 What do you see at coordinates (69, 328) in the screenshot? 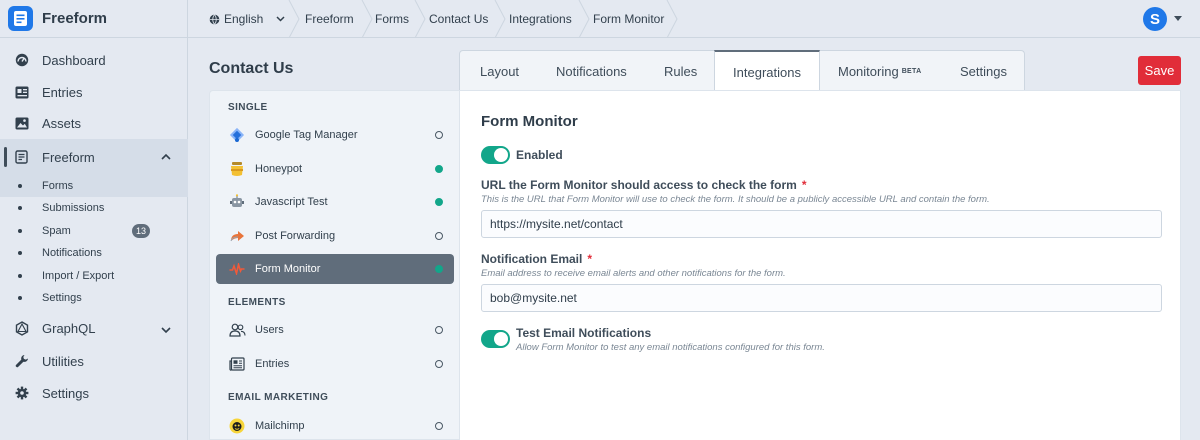
I see `nav-label: GraphQL` at bounding box center [69, 328].